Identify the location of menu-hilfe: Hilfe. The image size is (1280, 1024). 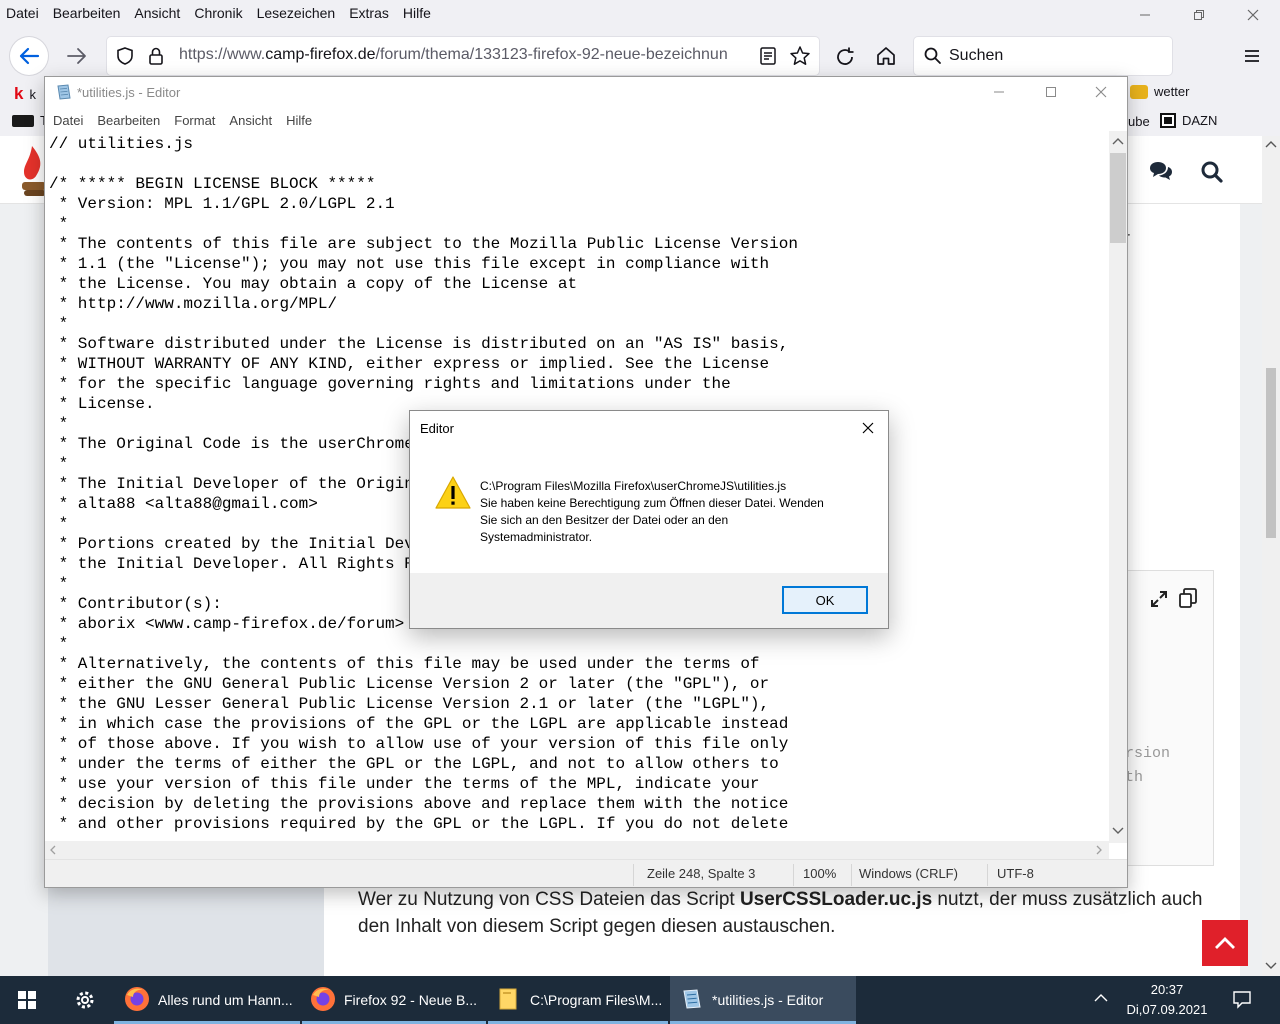
(417, 13).